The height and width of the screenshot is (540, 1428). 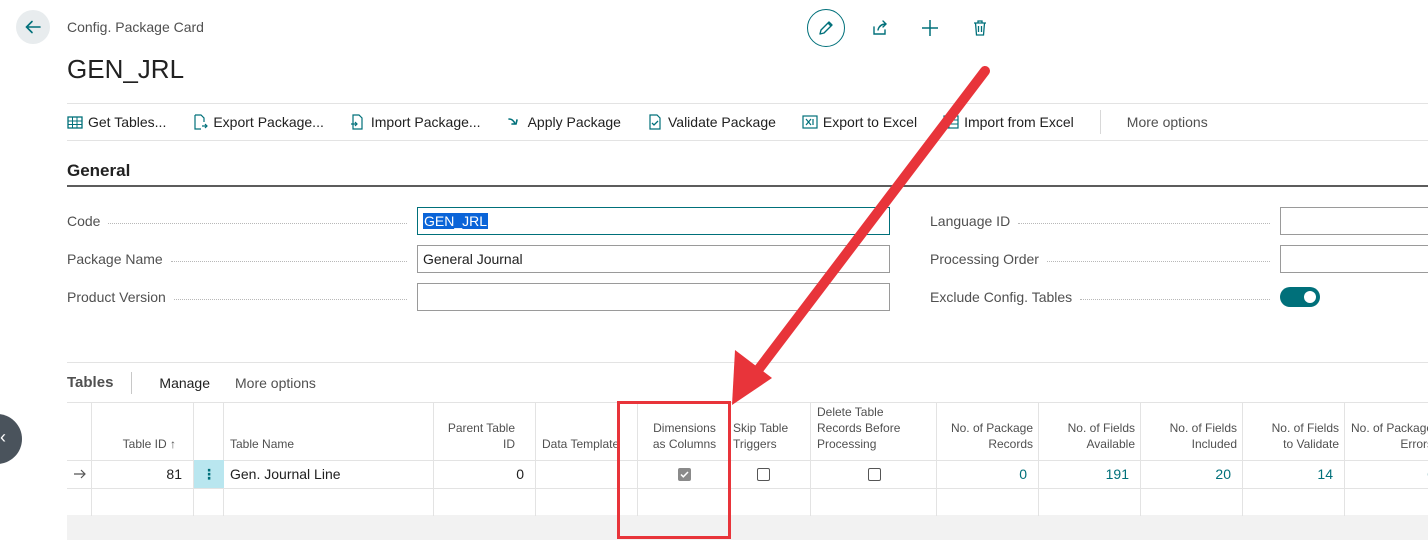 I want to click on header-package-records: No. of Package Records, so click(x=988, y=431).